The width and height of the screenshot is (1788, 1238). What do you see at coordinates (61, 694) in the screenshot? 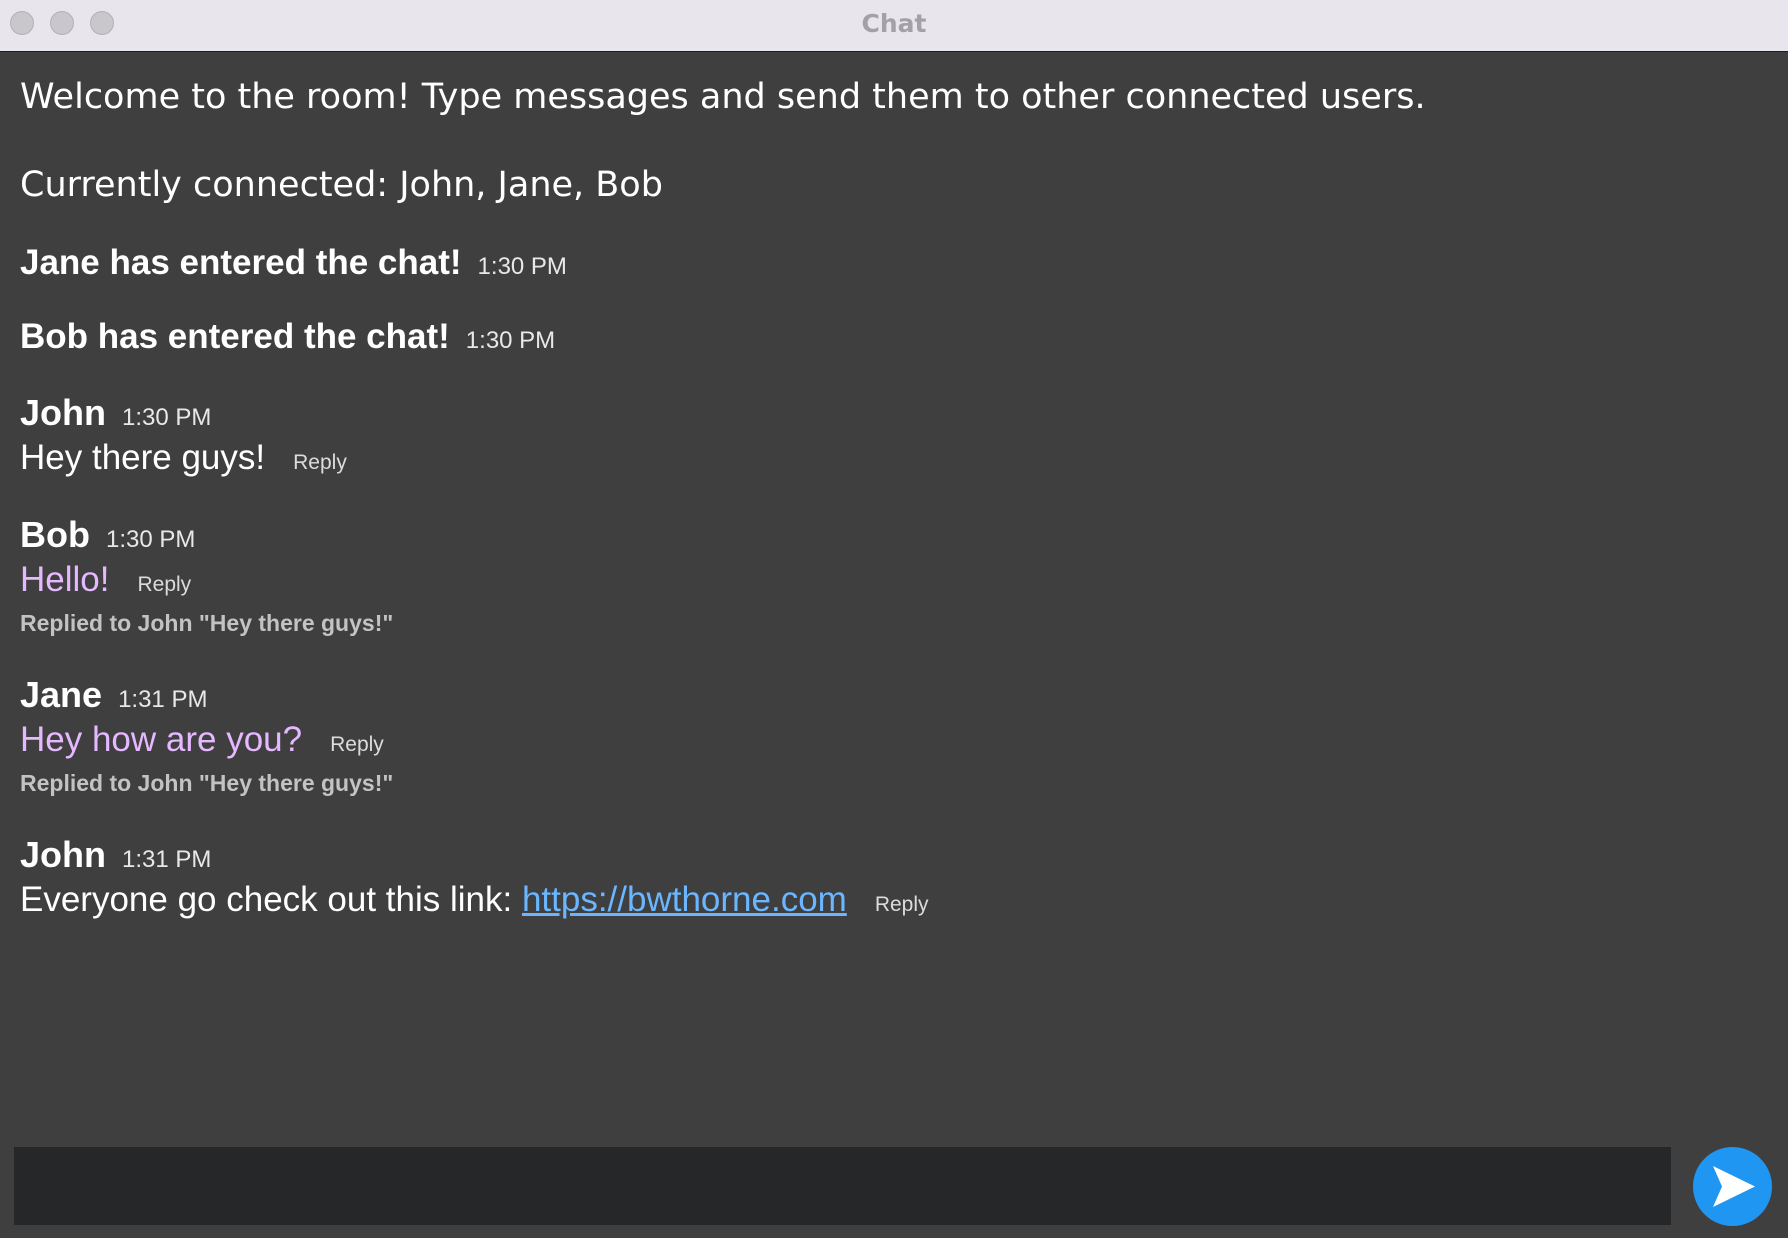
I see `message-author: Jane` at bounding box center [61, 694].